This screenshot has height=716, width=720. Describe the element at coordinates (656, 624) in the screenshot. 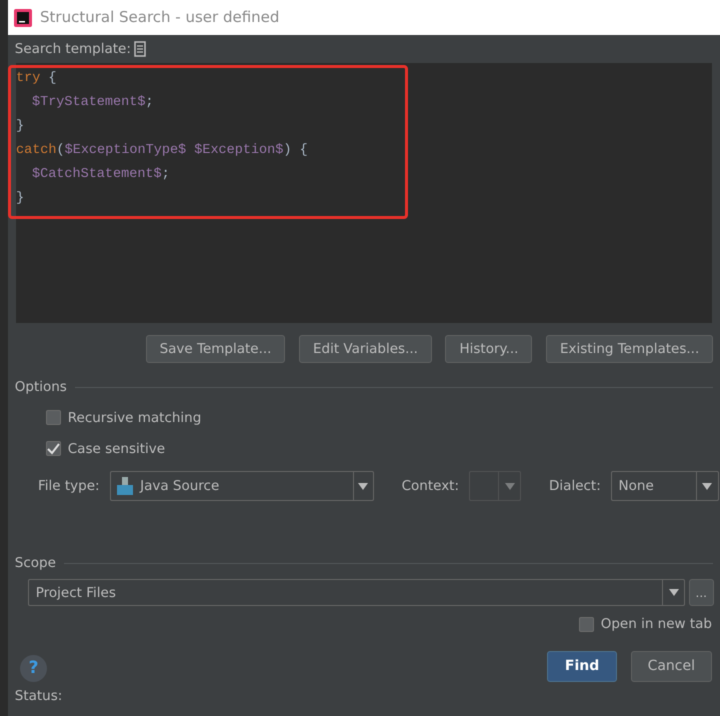

I see `checkbox-label: Open in new tab` at that location.